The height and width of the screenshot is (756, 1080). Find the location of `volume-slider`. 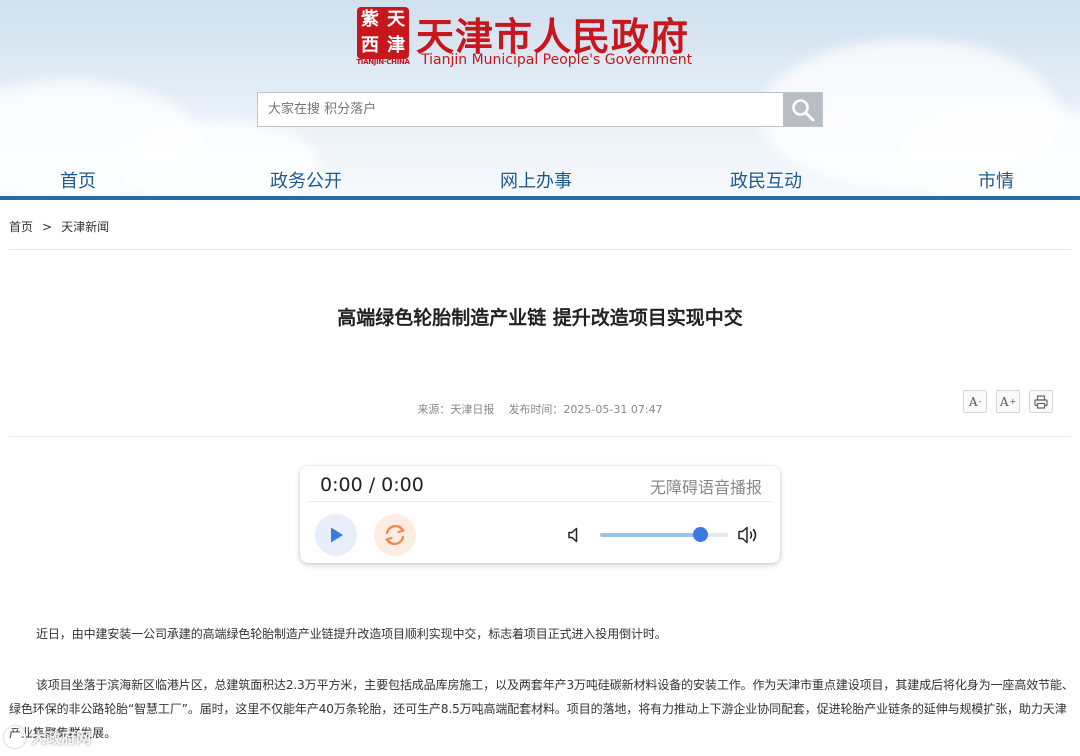

volume-slider is located at coordinates (664, 534).